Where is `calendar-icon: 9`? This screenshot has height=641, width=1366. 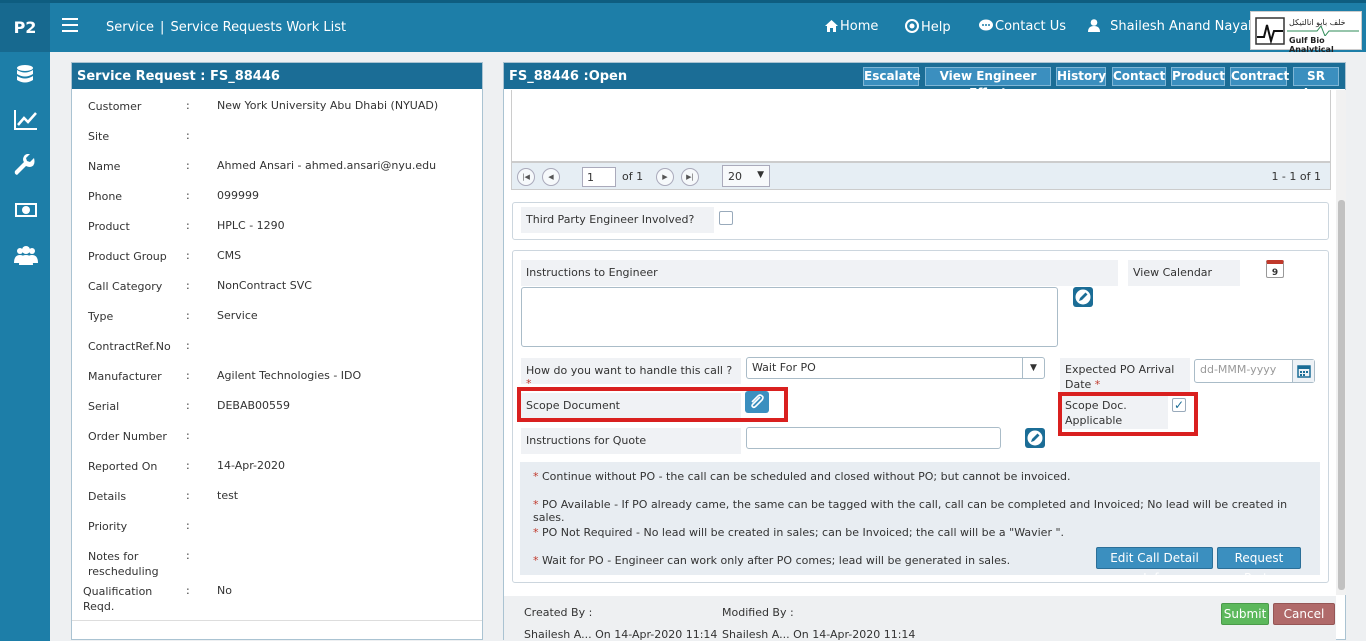
calendar-icon: 9 is located at coordinates (1275, 269).